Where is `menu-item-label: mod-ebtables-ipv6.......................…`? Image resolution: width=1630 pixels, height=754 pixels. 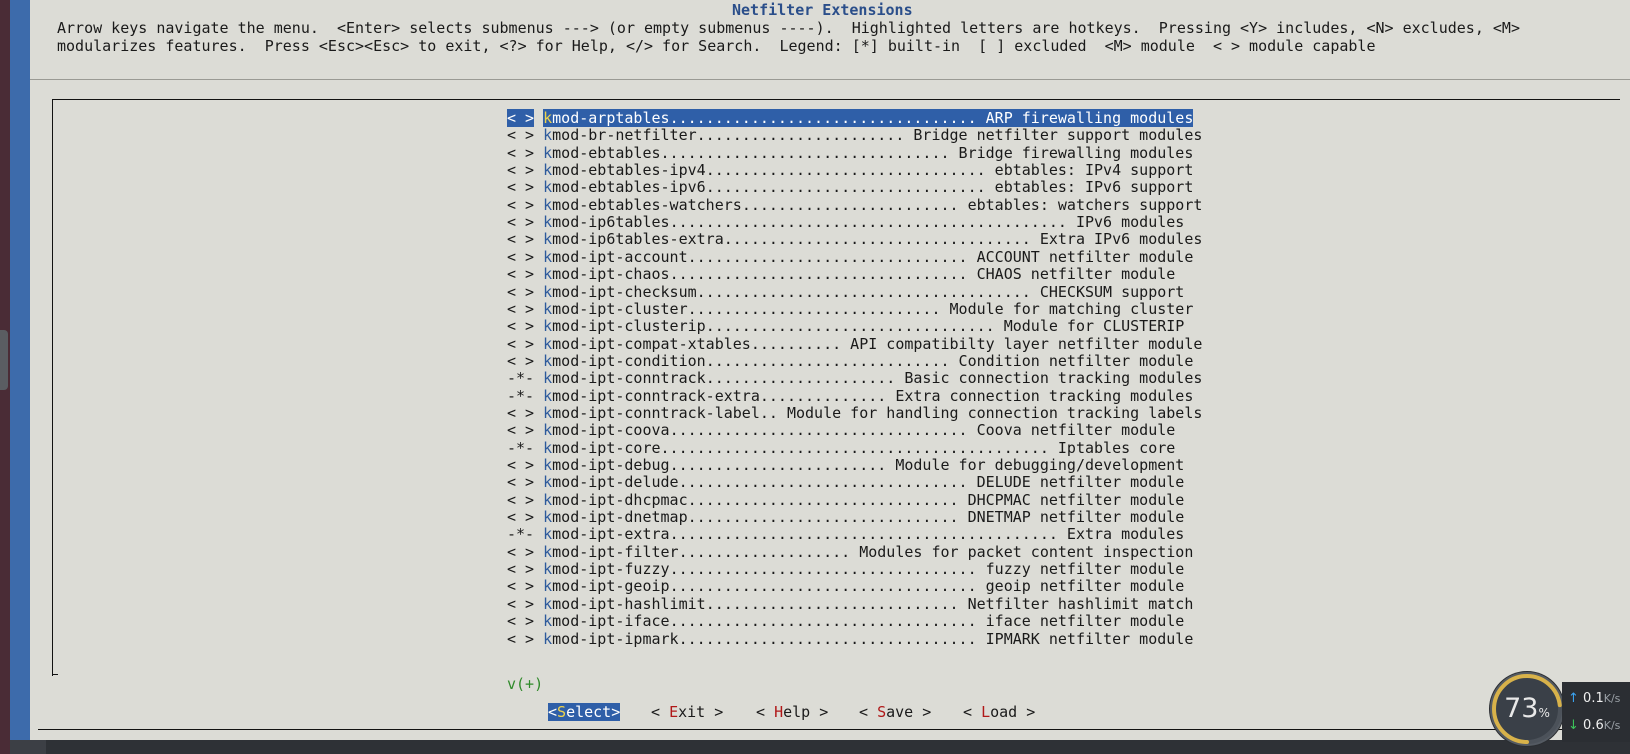
menu-item-label: mod-ebtables-ipv6.......................… is located at coordinates (769, 187).